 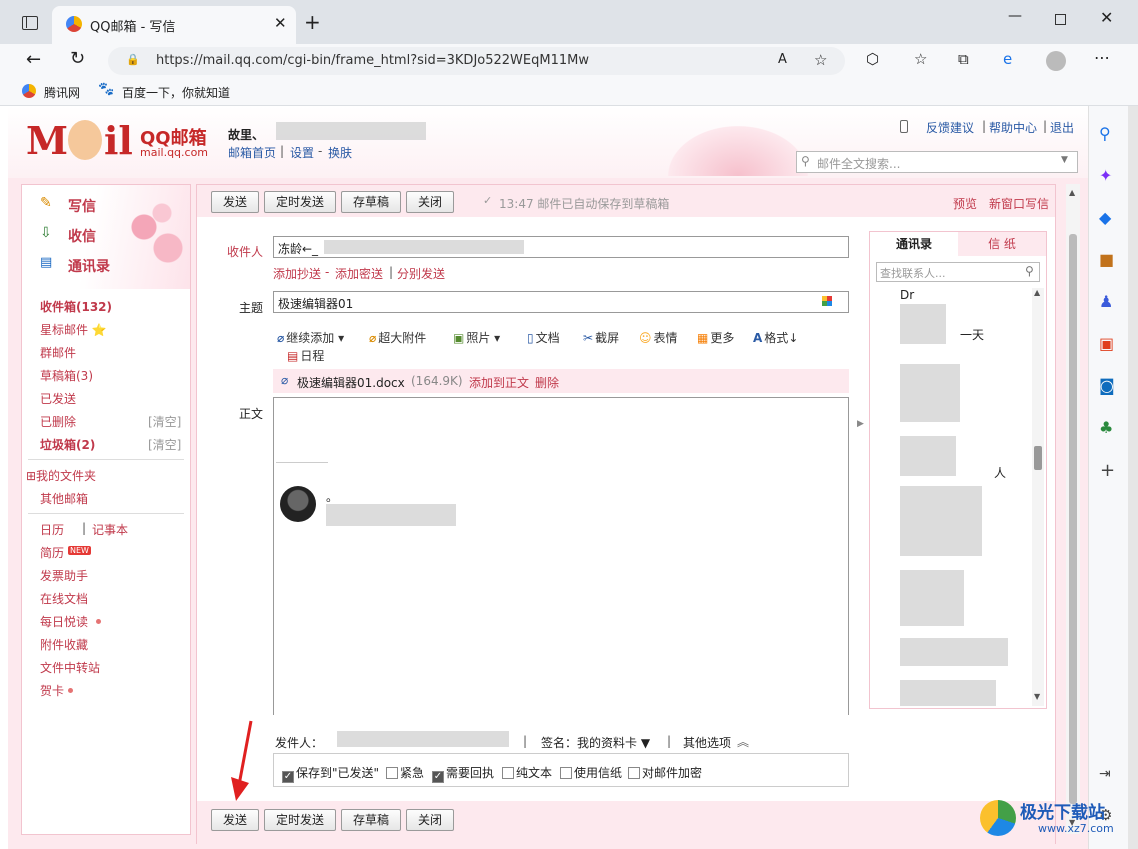 I want to click on nav-mail-home: 邮箱首页, so click(x=252, y=152).